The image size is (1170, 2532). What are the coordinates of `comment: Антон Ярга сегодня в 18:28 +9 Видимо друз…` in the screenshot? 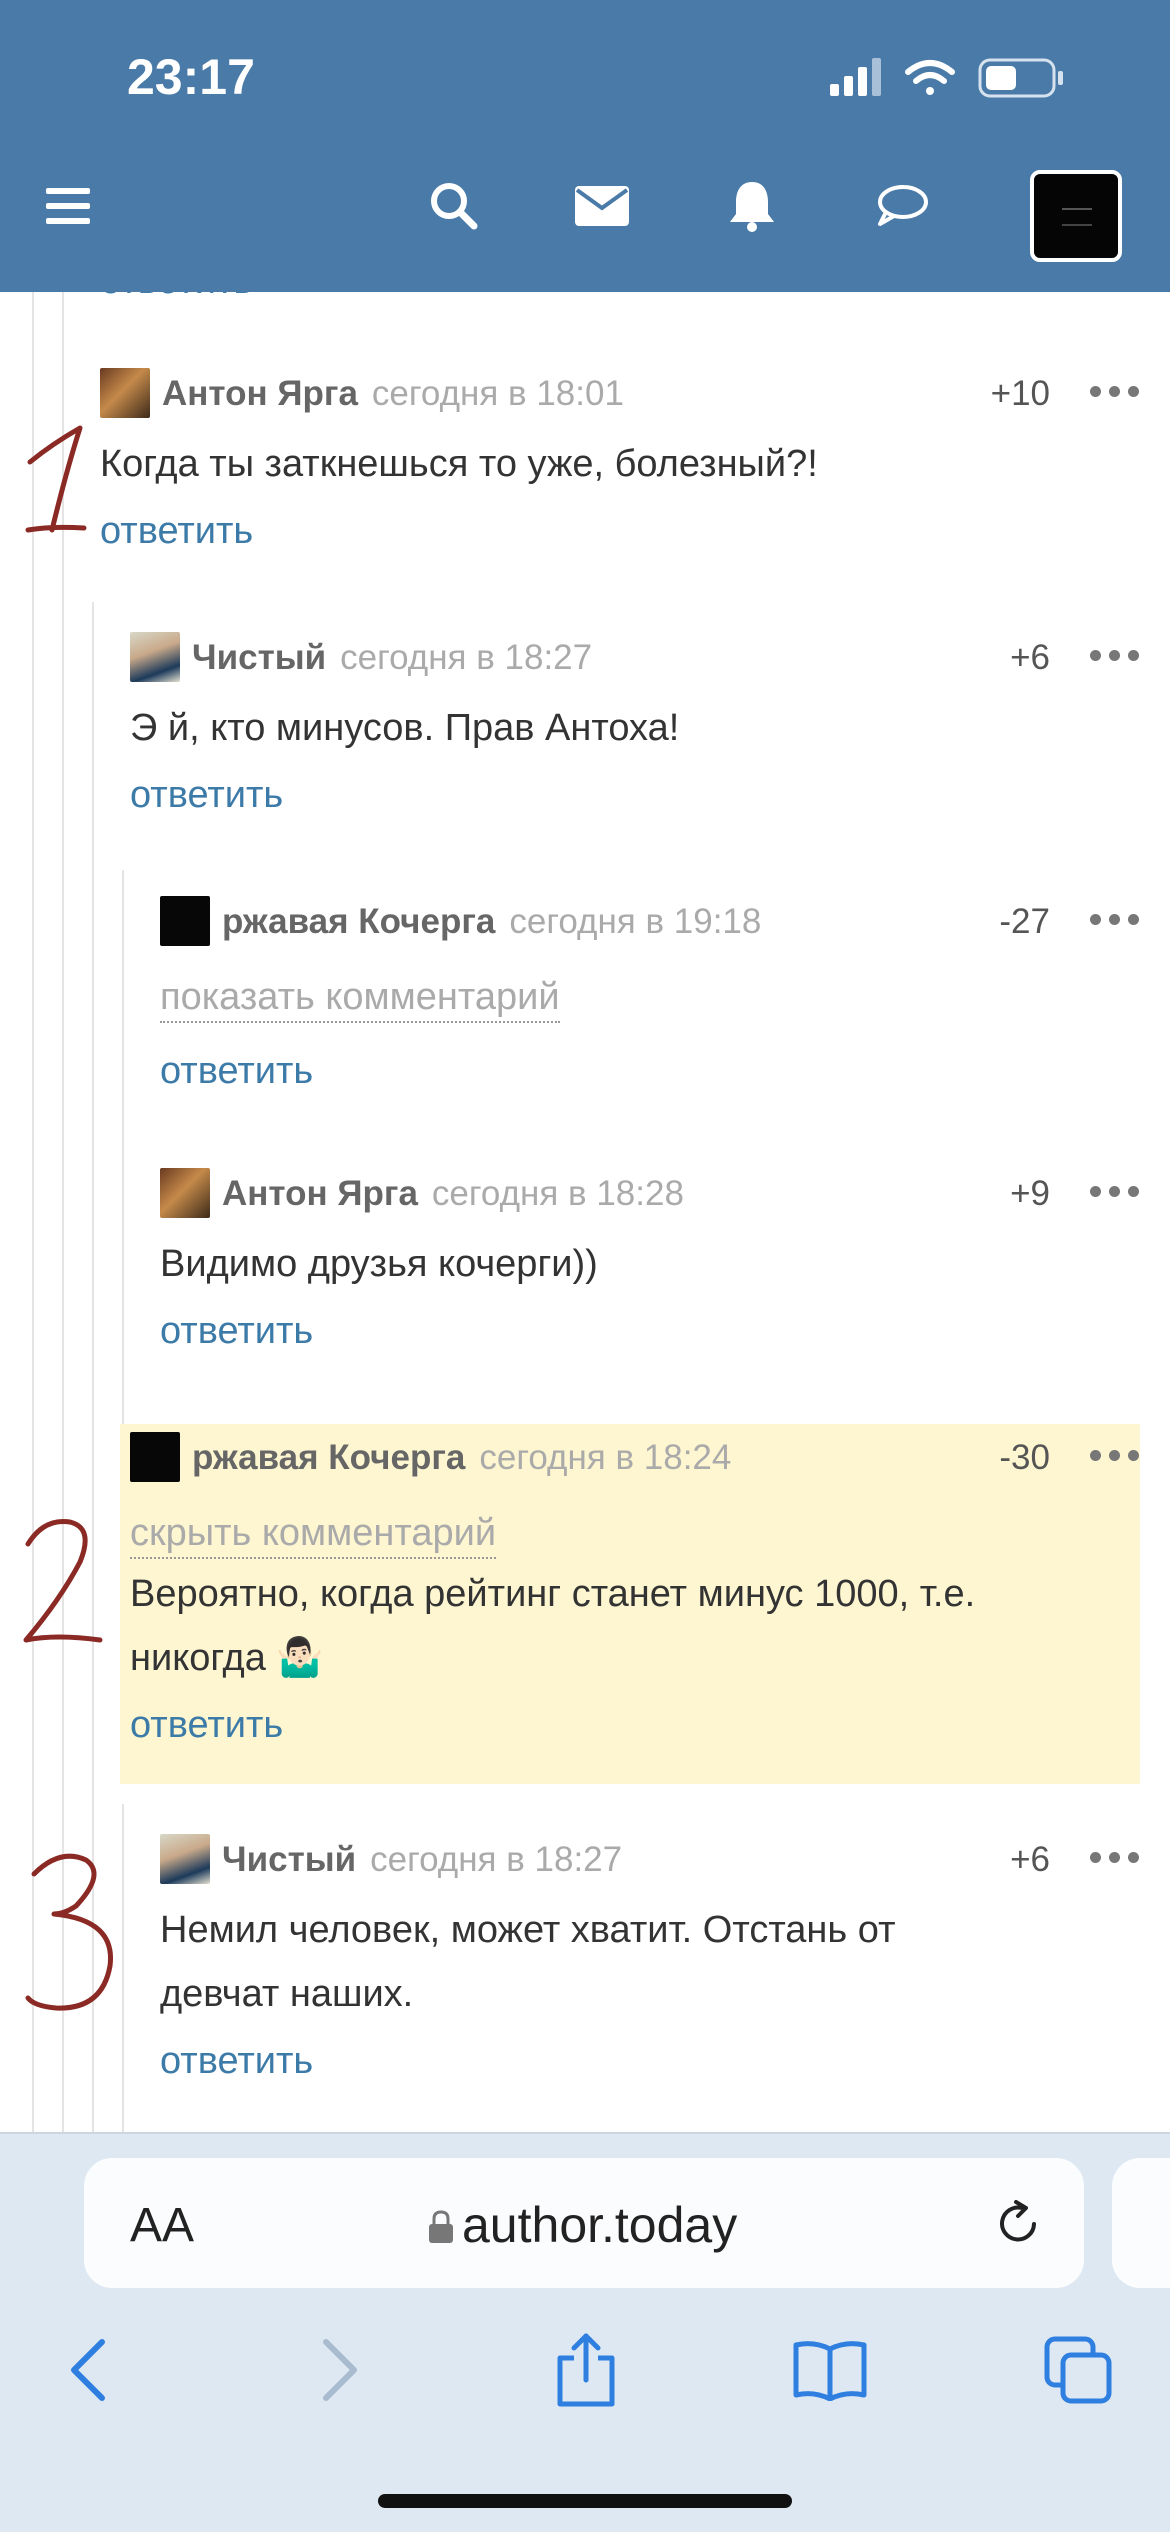 It's located at (650, 1268).